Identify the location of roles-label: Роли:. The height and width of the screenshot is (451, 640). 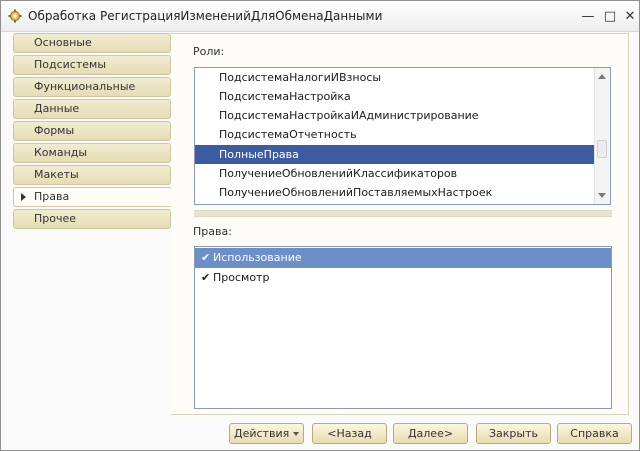
(209, 51).